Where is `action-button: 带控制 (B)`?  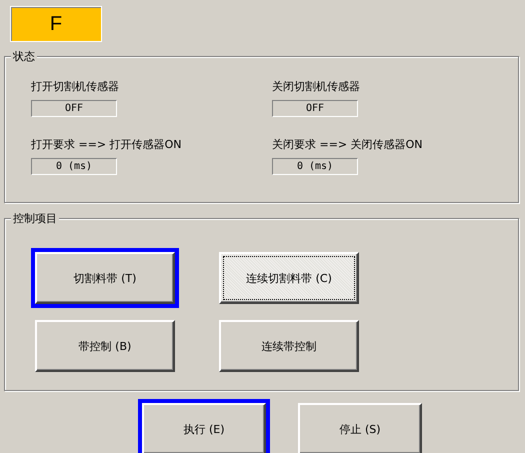
action-button: 带控制 (B) is located at coordinates (105, 346).